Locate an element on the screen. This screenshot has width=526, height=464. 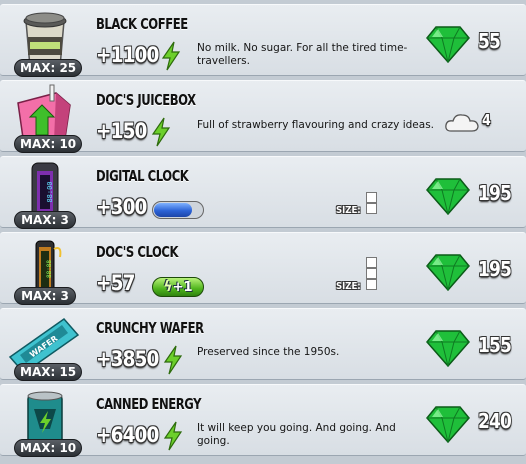
energy-boost-badge: ϟ+1 is located at coordinates (178, 287).